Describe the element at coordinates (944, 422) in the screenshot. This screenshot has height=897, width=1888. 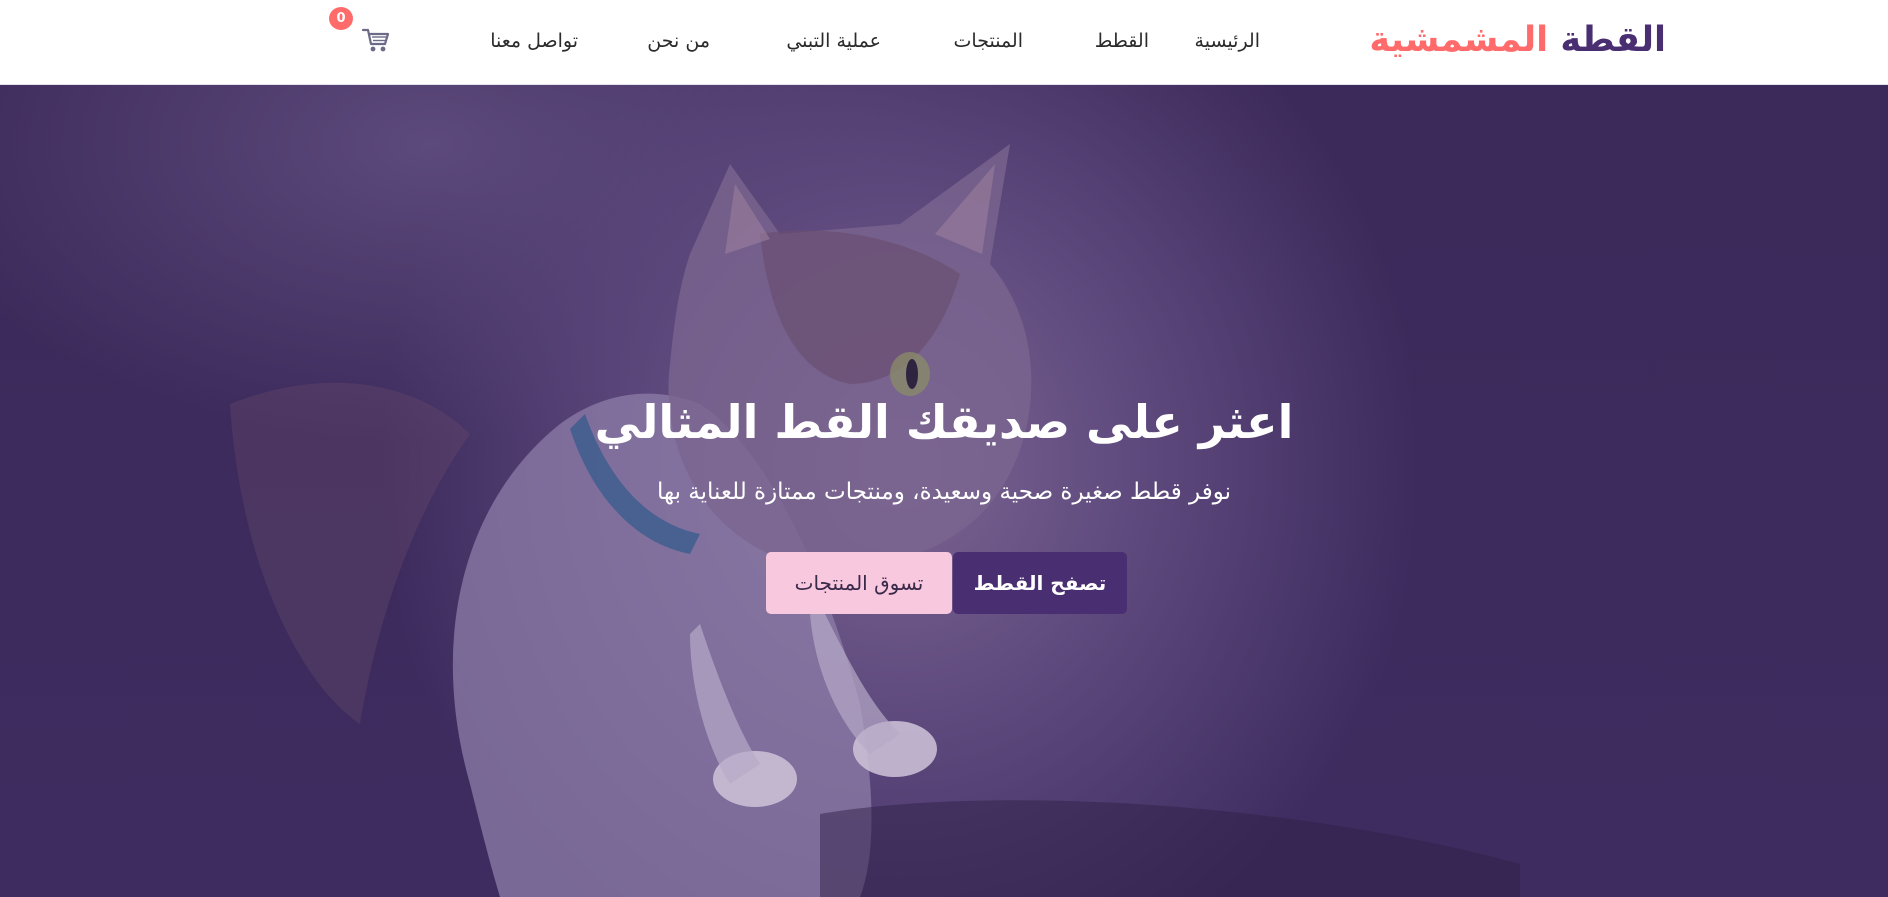
I see `hero-title: اعثر على صديقك القط المثالي` at that location.